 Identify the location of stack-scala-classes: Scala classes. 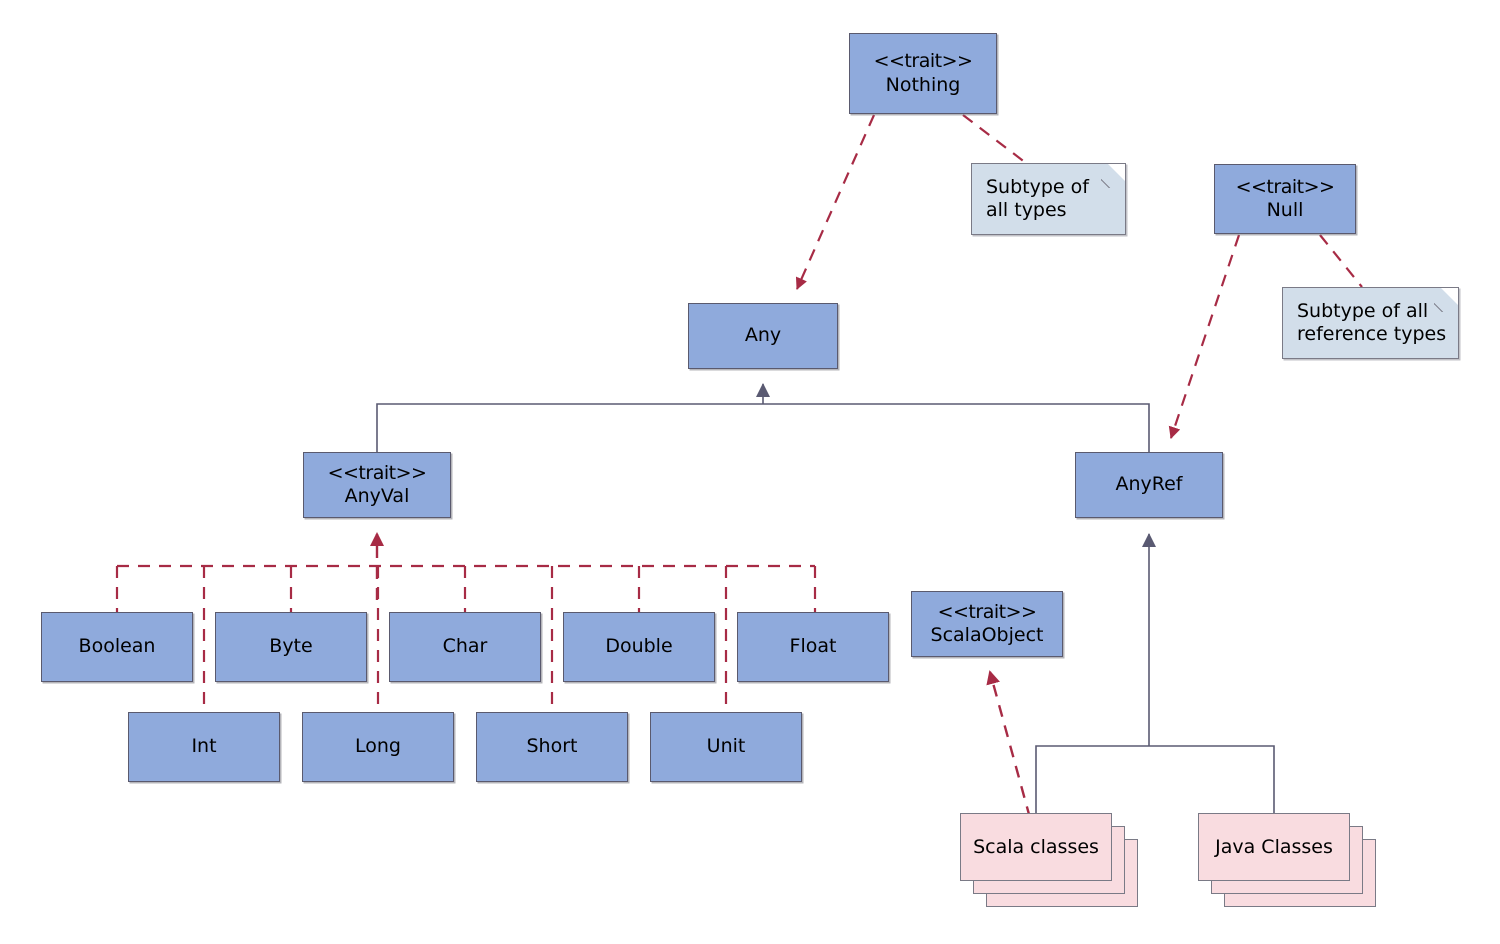
(1050, 861).